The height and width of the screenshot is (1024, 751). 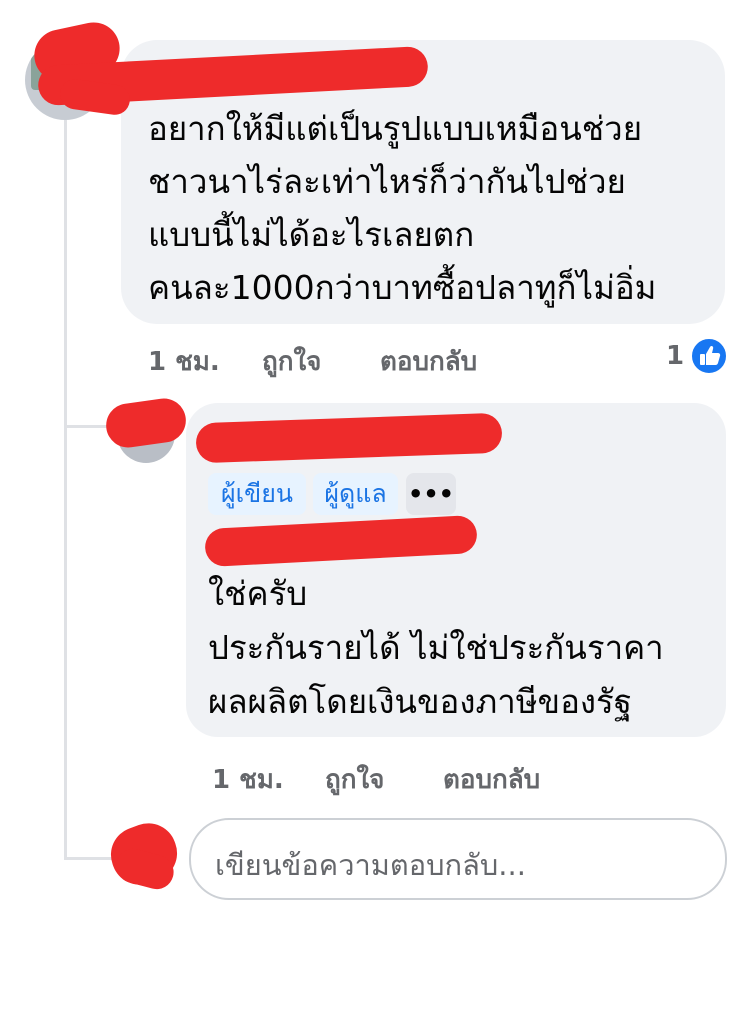 I want to click on redaction-mark, so click(x=146, y=423).